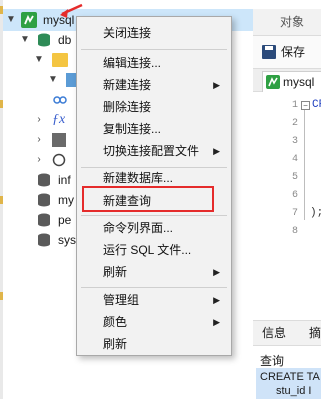  I want to click on query-tab-label: mysql, so click(299, 82).